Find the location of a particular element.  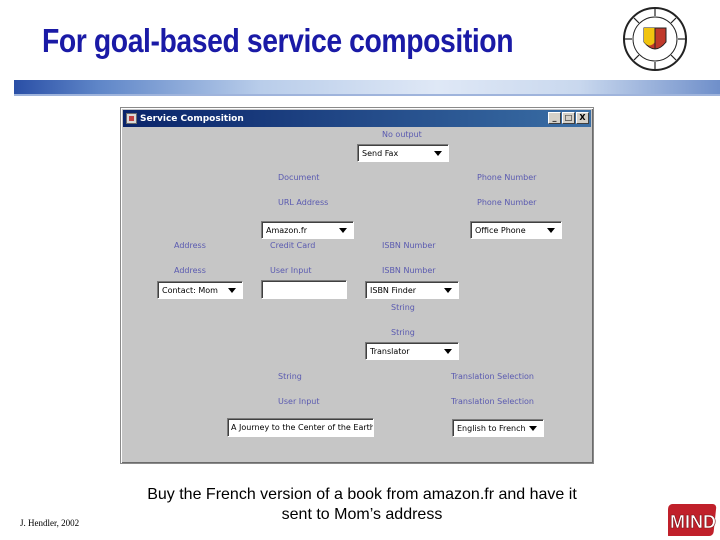

maximize-button: □ is located at coordinates (568, 118).